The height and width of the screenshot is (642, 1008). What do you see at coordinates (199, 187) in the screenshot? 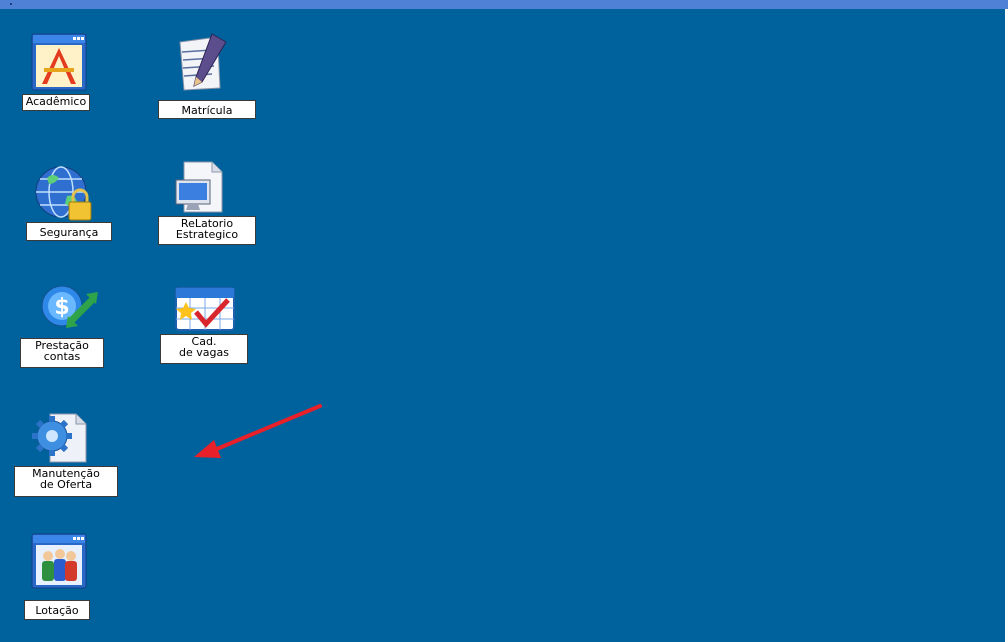
I see `document-monitor-icon` at bounding box center [199, 187].